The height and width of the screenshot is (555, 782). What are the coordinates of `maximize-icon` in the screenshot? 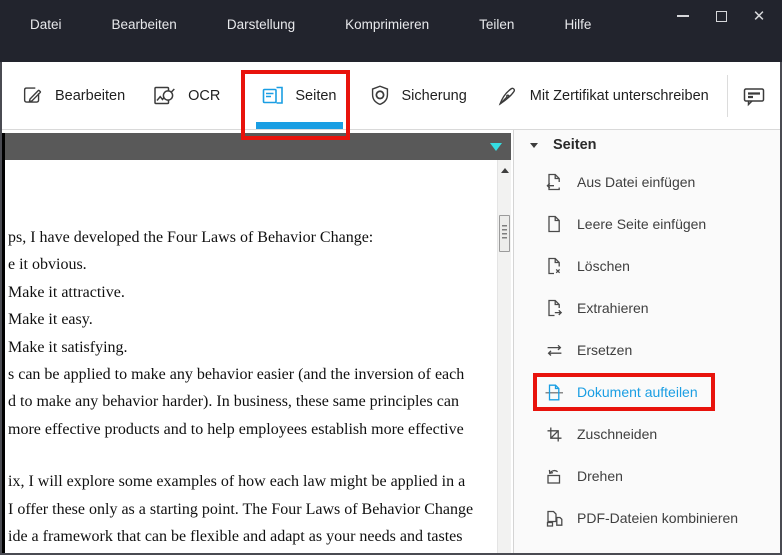 It's located at (721, 16).